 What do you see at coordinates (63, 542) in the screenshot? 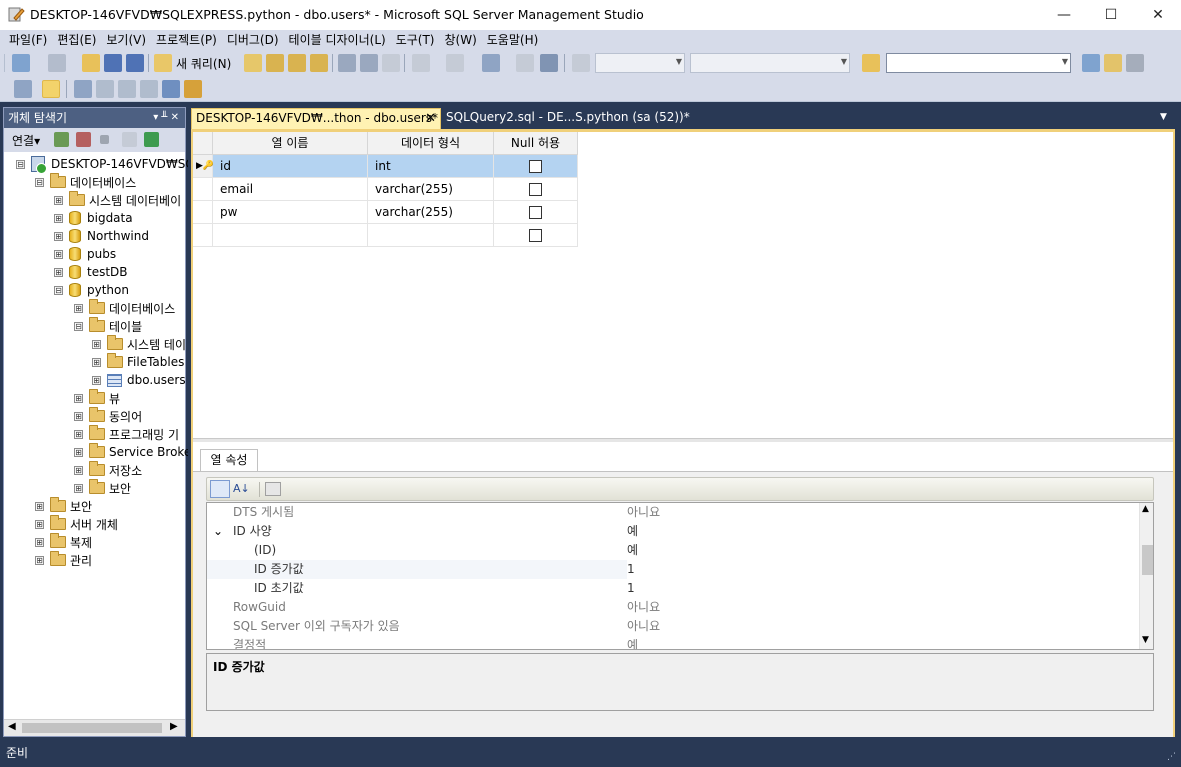
I see `tree-node-replication: ⊞ 복제` at bounding box center [63, 542].